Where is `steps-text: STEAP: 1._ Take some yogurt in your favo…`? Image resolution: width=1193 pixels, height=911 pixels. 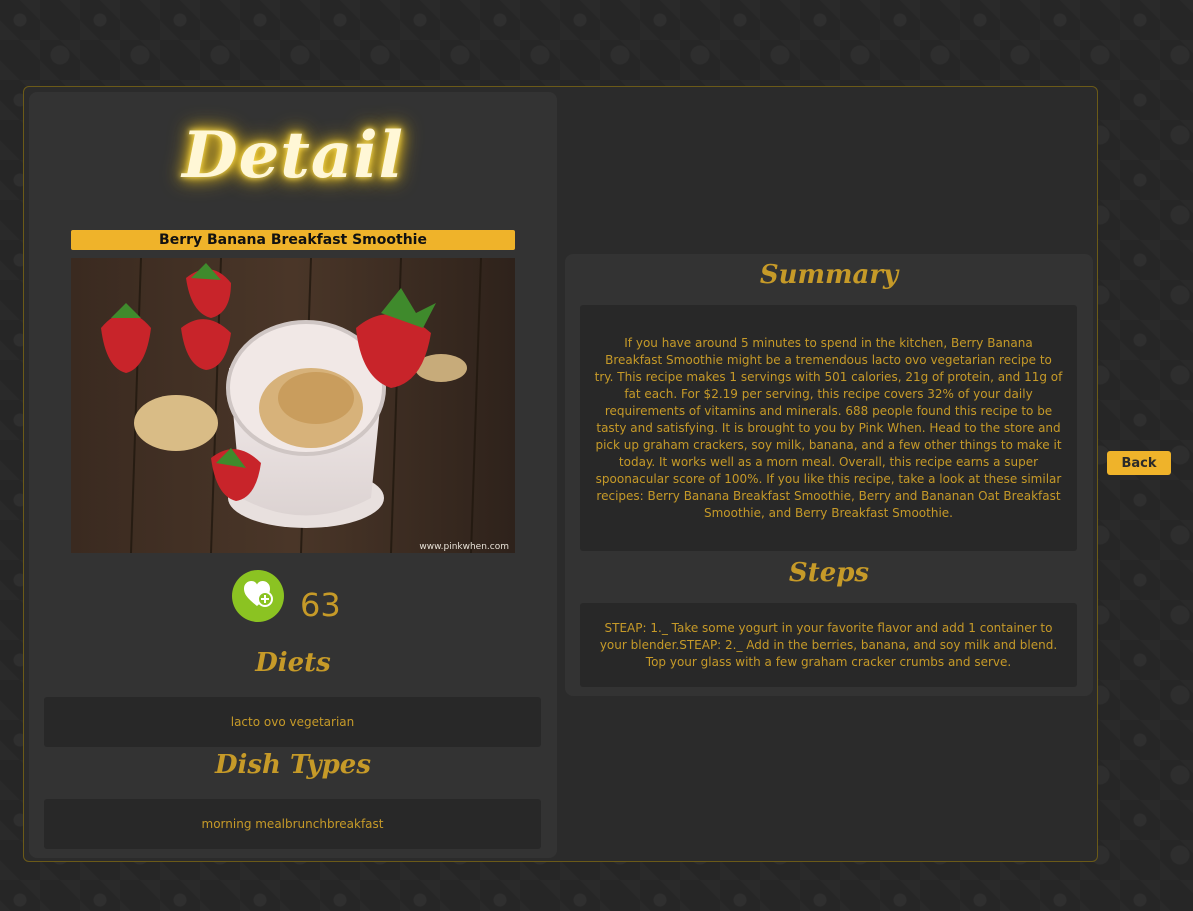
steps-text: STEAP: 1._ Take some yogurt in your favo… is located at coordinates (828, 645).